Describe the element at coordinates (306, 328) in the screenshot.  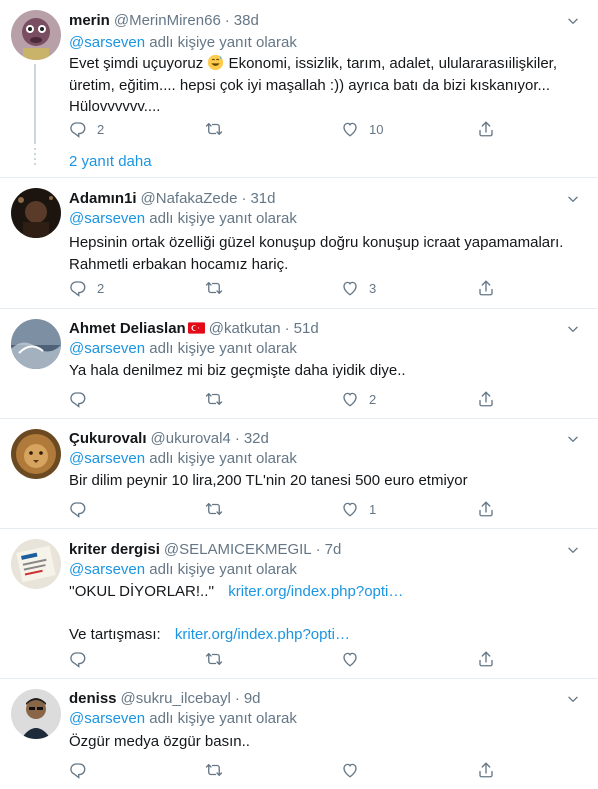
I see `timestamp: 51d` at that location.